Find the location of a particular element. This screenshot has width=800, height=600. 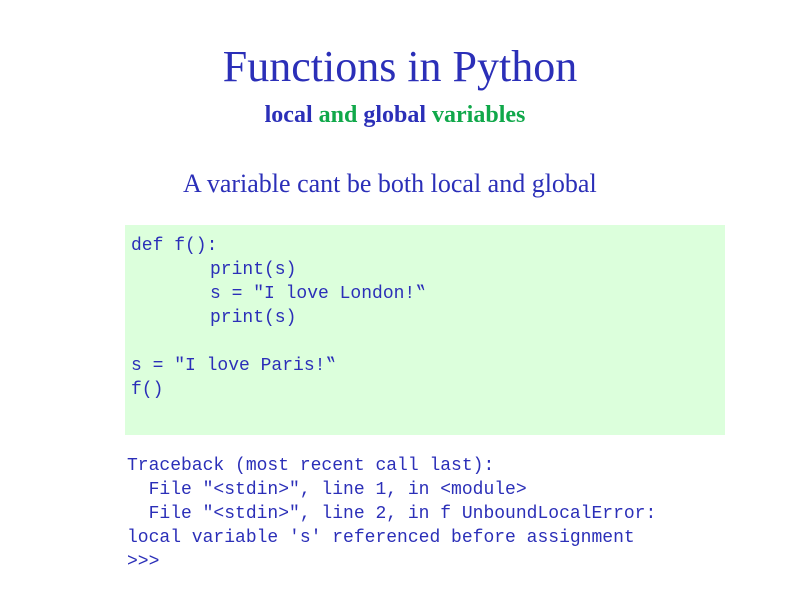

output-line: >>> is located at coordinates (143, 562).